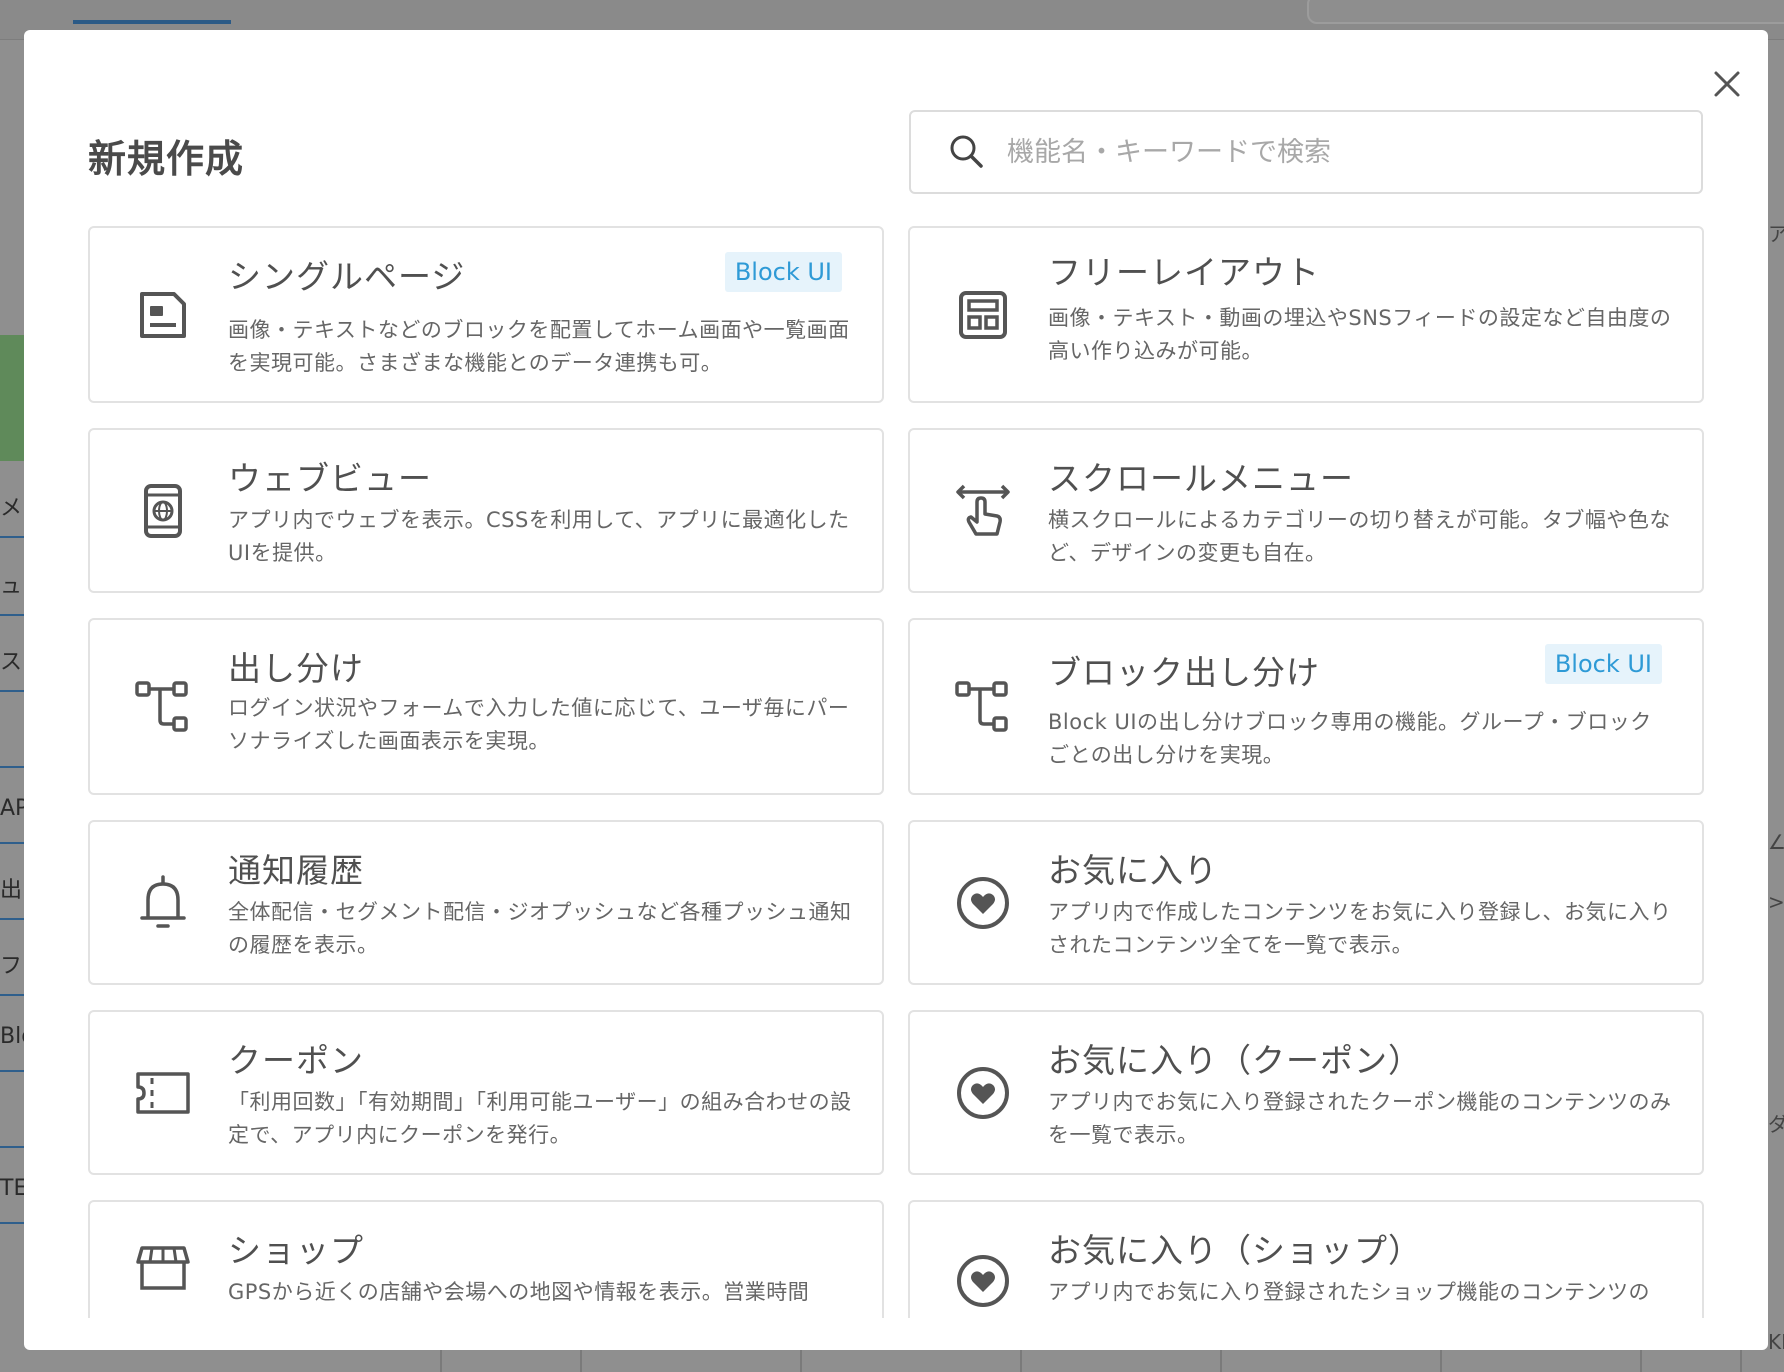 The width and height of the screenshot is (1784, 1372). What do you see at coordinates (1184, 672) in the screenshot?
I see `card-title: ブロック出し分け` at bounding box center [1184, 672].